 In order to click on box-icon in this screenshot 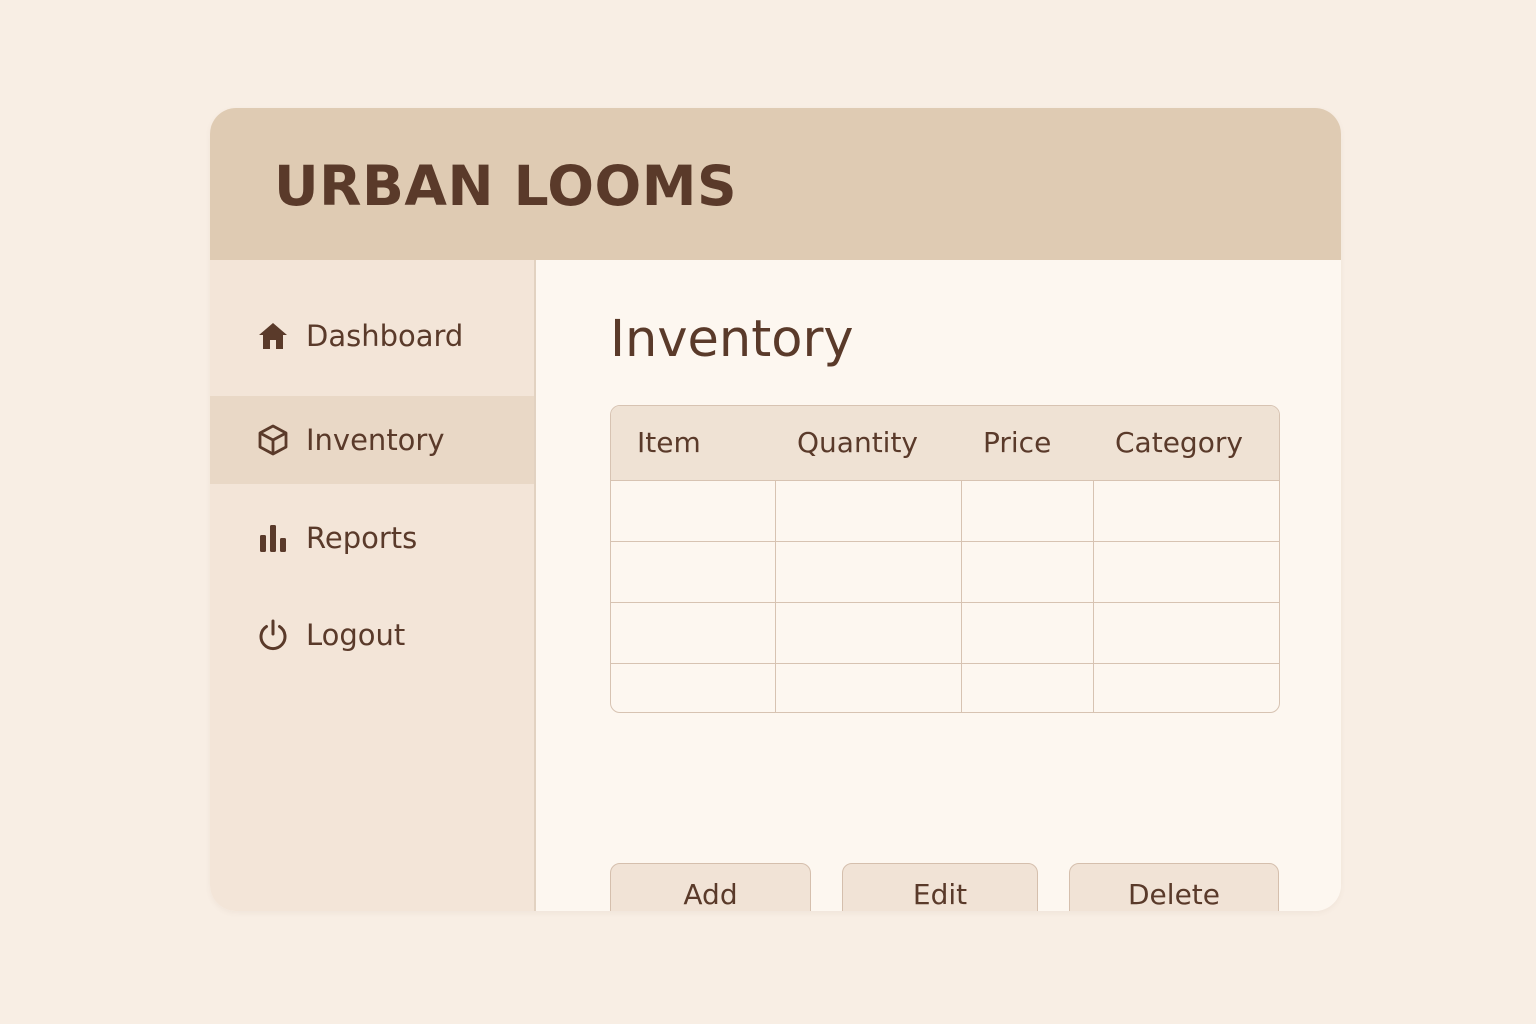, I will do `click(273, 440)`.